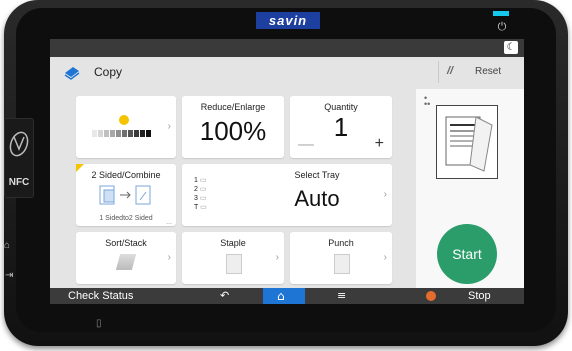 This screenshot has height=351, width=572. I want to click on stop-button: Stop, so click(479, 296).